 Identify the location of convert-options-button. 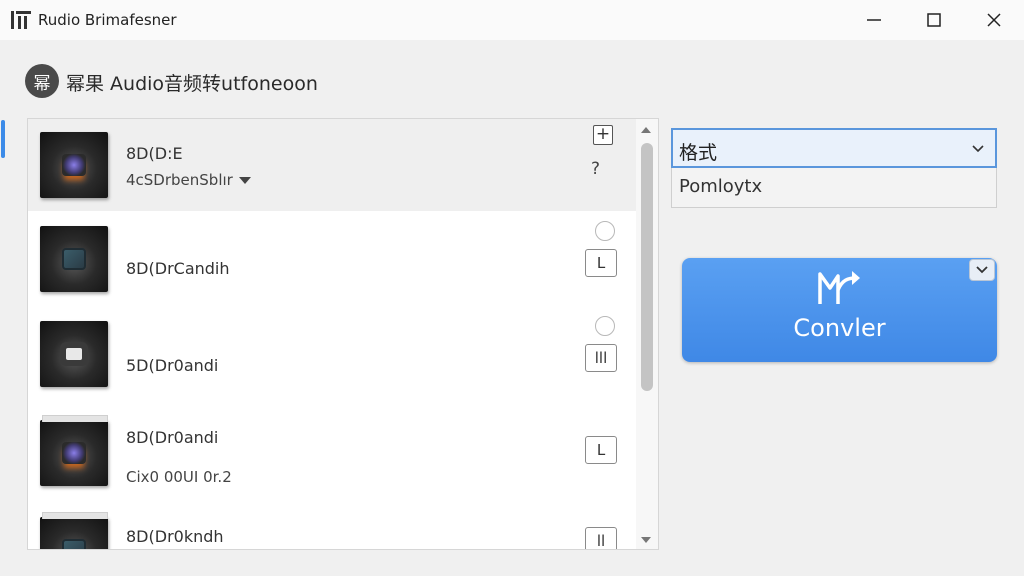
(982, 270).